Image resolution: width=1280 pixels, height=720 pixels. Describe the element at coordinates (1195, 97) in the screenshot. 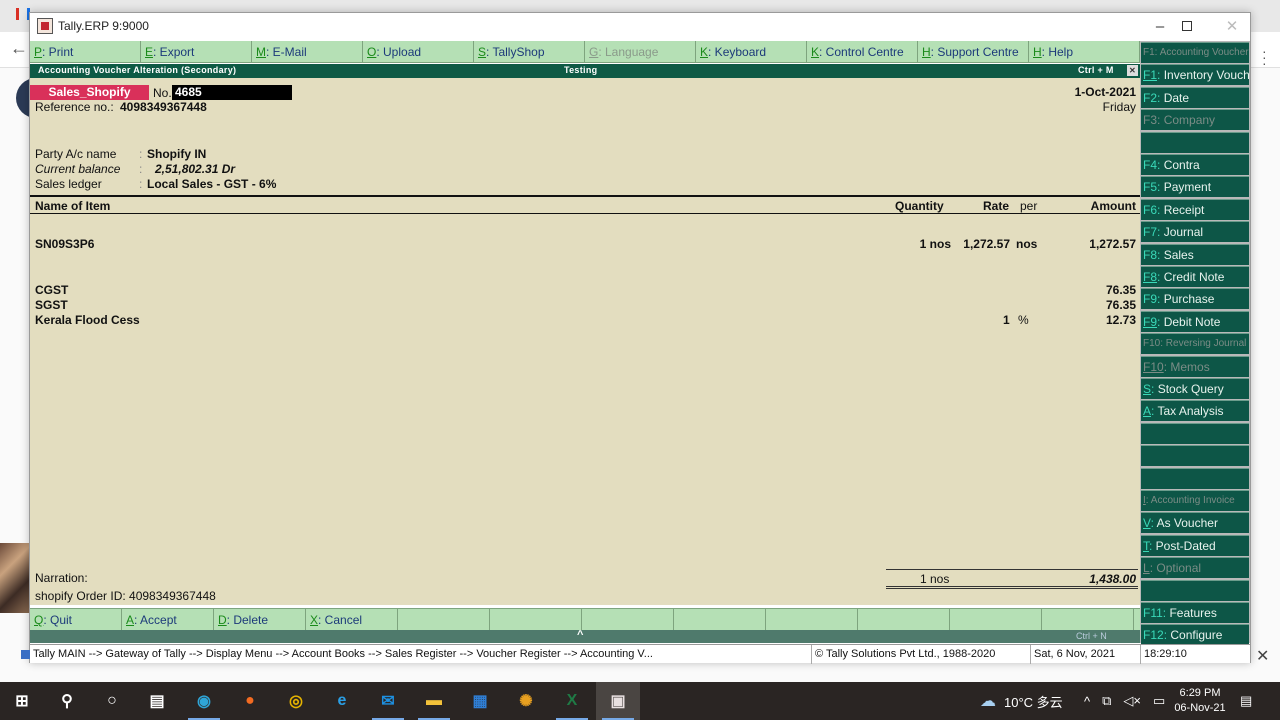

I see `panel-button-date: F2: Date` at that location.